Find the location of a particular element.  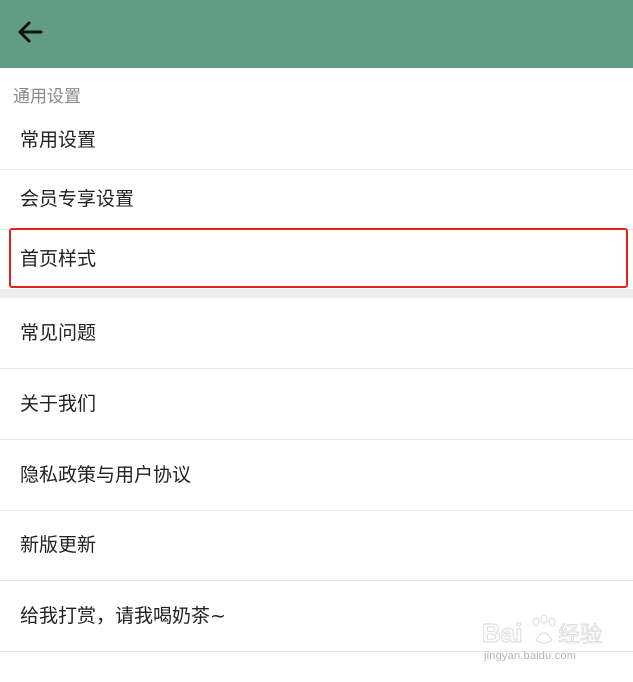

settings-item-label: 隐私政策与用户协议 is located at coordinates (106, 475).